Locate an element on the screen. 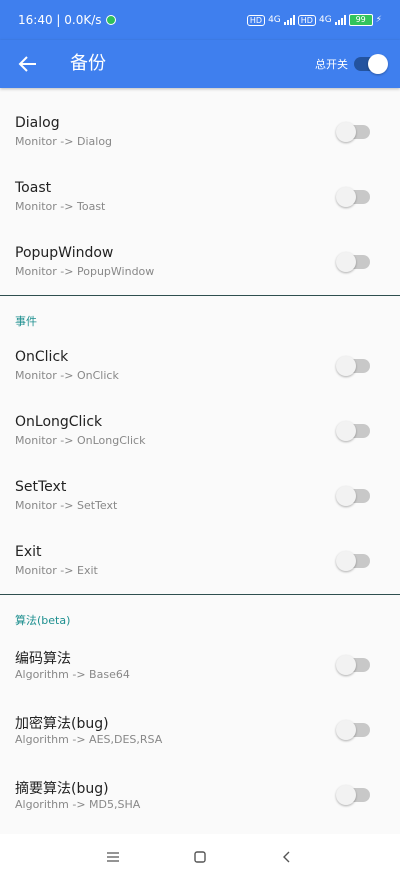 The height and width of the screenshot is (880, 400). app-notification-icon is located at coordinates (110, 20).